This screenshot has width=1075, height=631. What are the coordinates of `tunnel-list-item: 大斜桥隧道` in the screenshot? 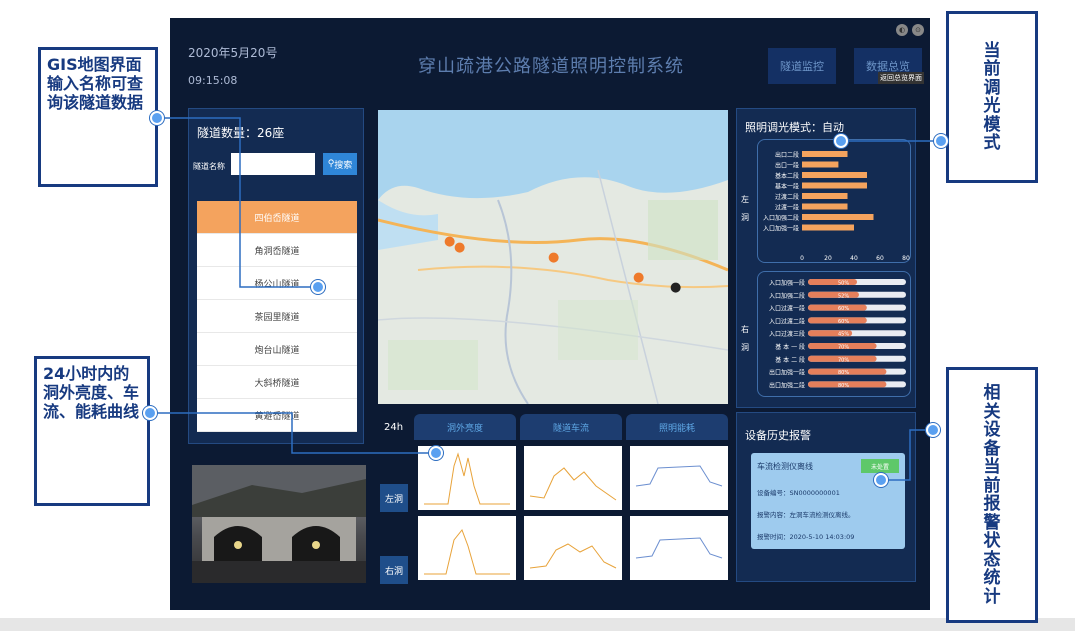 It's located at (277, 382).